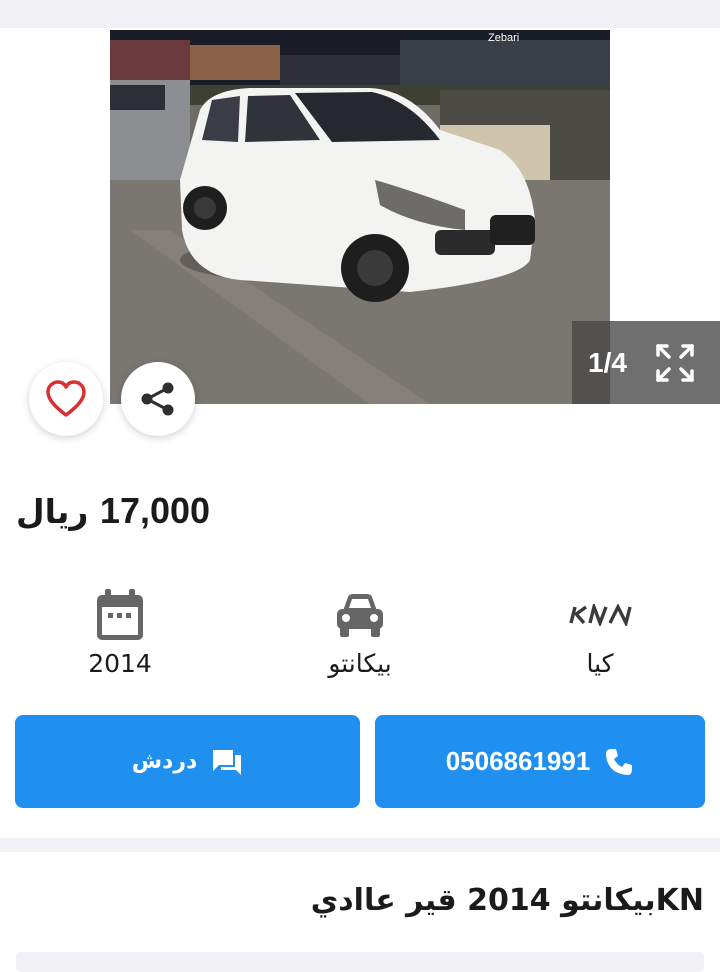 This screenshot has width=720, height=972. I want to click on image-counter-bar: 1/4, so click(646, 362).